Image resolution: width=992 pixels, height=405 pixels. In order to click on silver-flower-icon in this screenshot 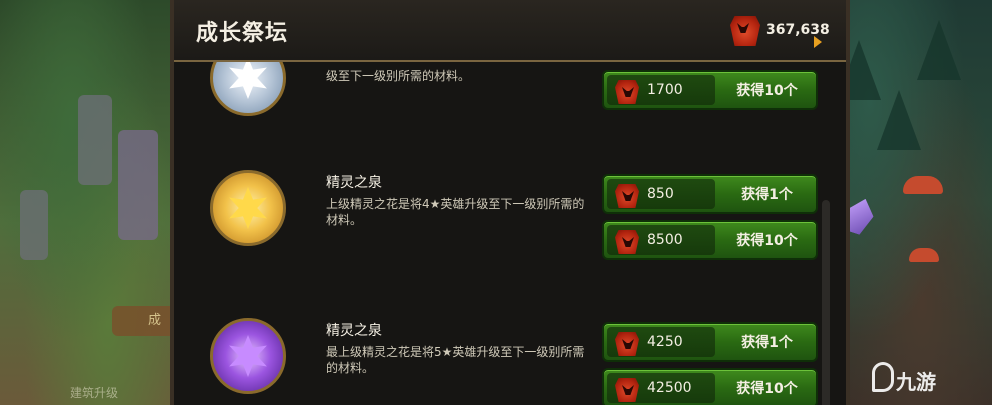, I will do `click(248, 89)`.